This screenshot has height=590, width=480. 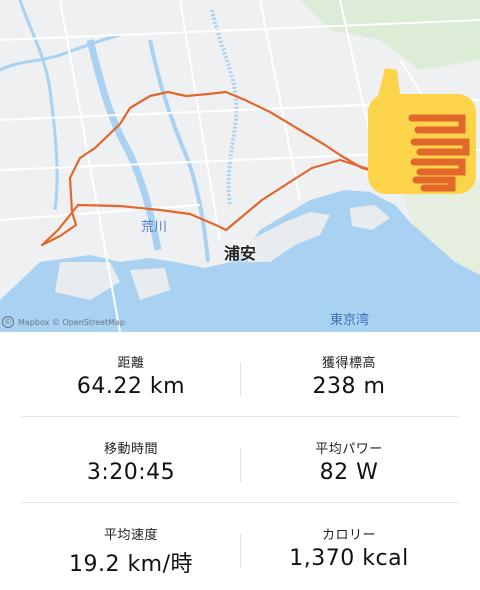 I want to click on stat-label: 平均速度, so click(x=130, y=535).